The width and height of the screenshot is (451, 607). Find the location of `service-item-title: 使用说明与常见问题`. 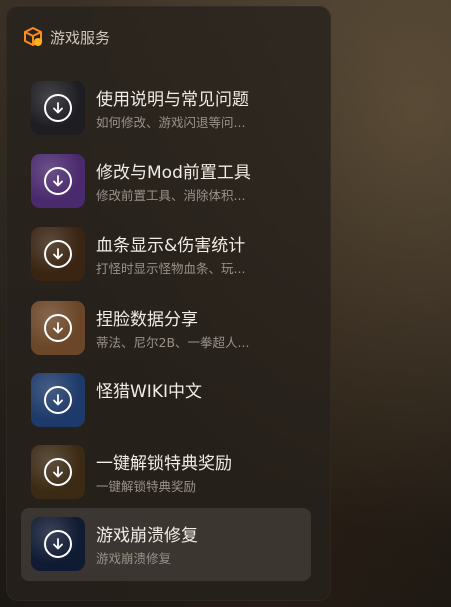

service-item-title: 使用说明与常见问题 is located at coordinates (172, 100).